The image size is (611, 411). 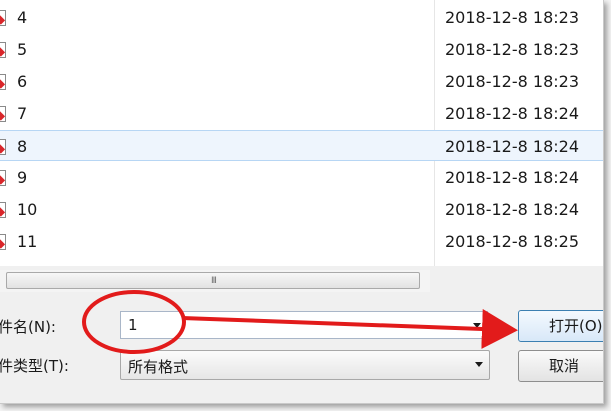 I want to click on filename-input: 1, so click(x=304, y=325).